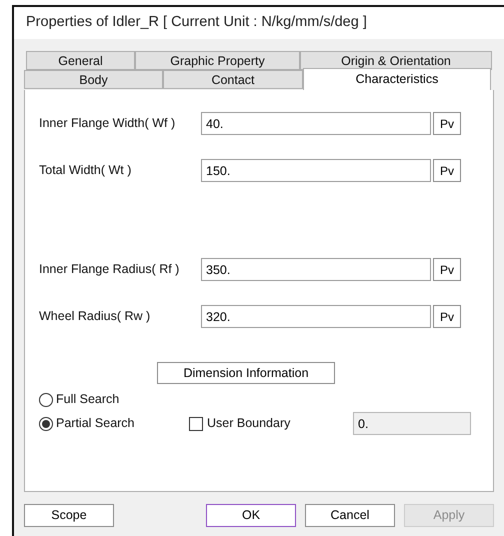  I want to click on tab: Body, so click(93, 79).